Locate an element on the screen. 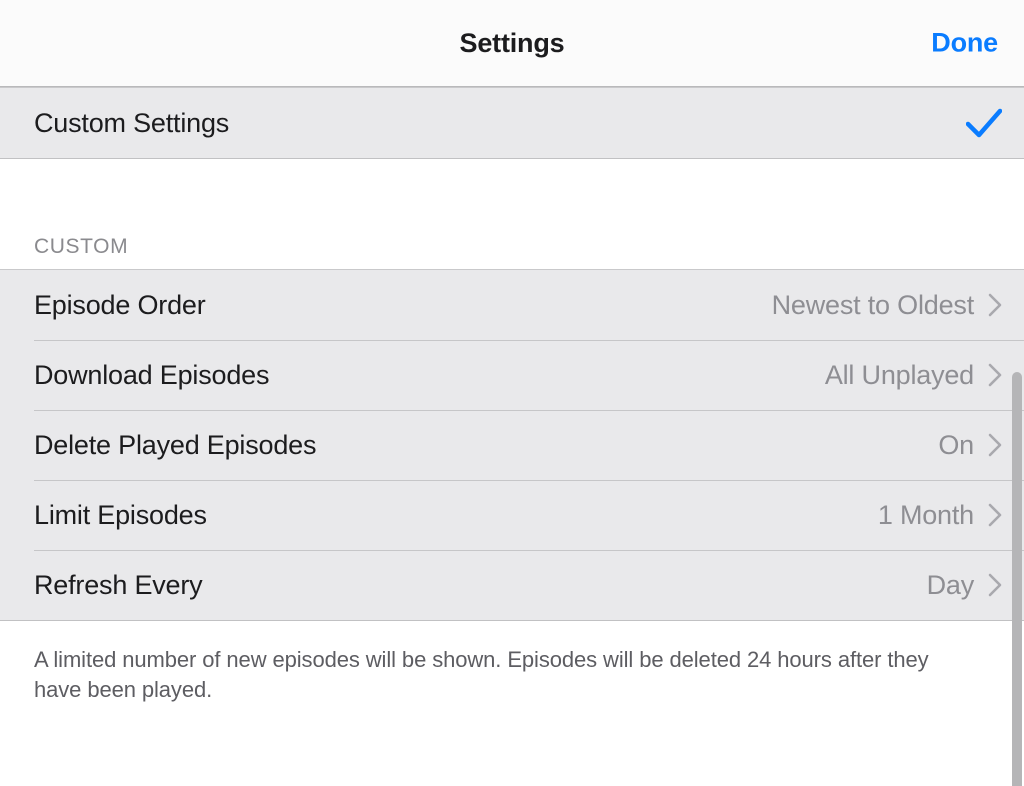 The width and height of the screenshot is (1024, 786). row-accessory: Newest to Oldest is located at coordinates (887, 305).